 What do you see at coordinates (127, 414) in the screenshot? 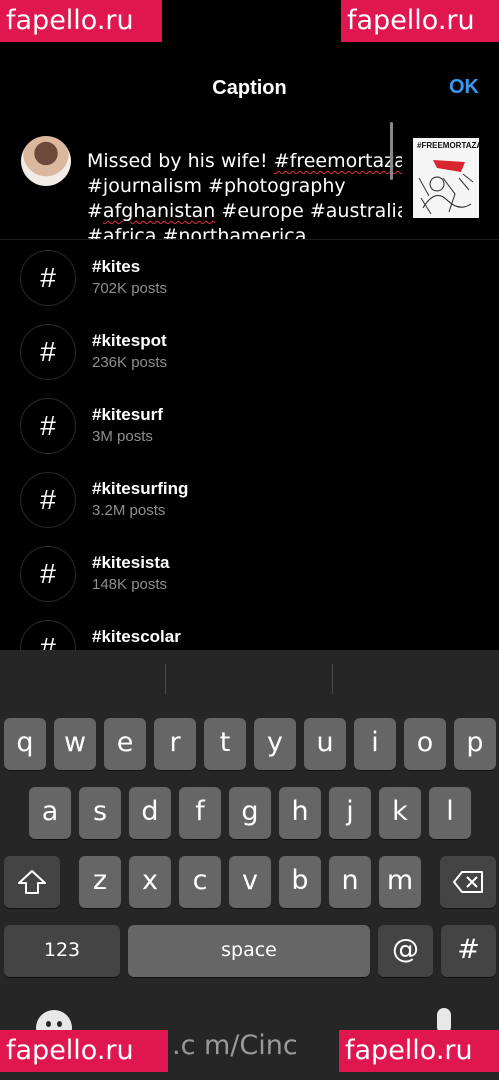
I see `hashtag-name: #kitesurf` at bounding box center [127, 414].